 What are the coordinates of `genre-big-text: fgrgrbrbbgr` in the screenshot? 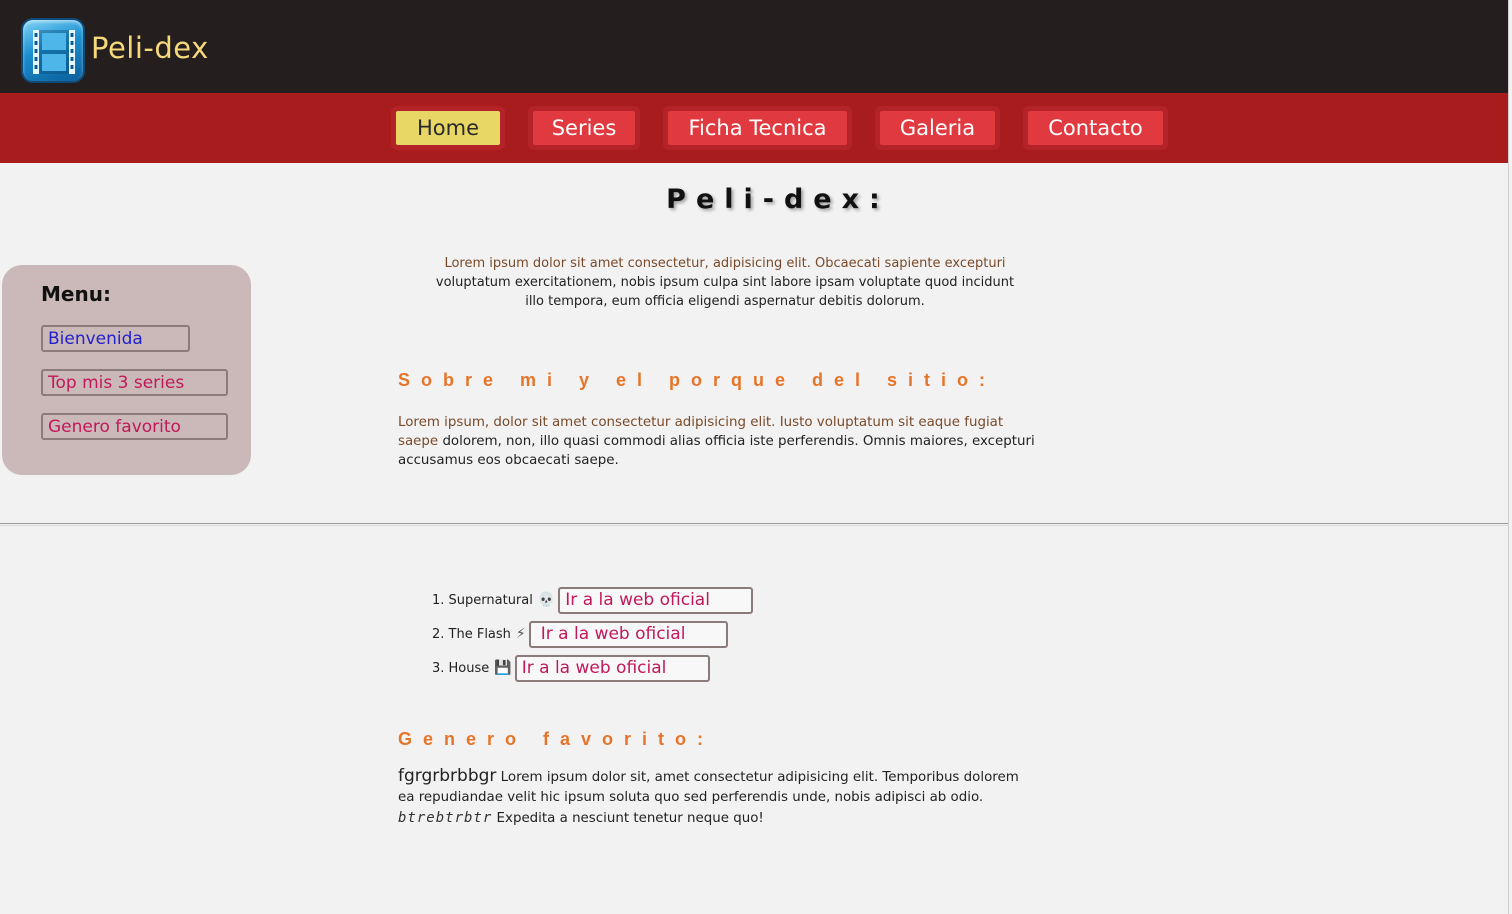 It's located at (447, 776).